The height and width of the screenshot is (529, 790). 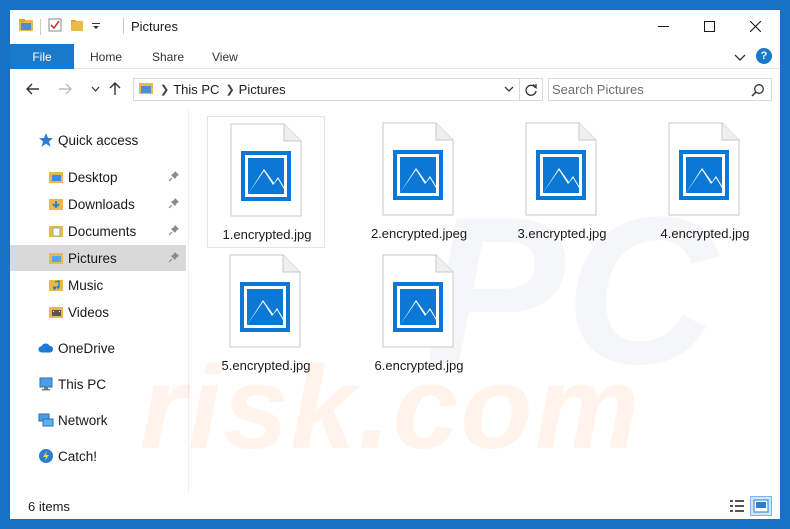 I want to click on folder-app-icon, so click(x=26, y=26).